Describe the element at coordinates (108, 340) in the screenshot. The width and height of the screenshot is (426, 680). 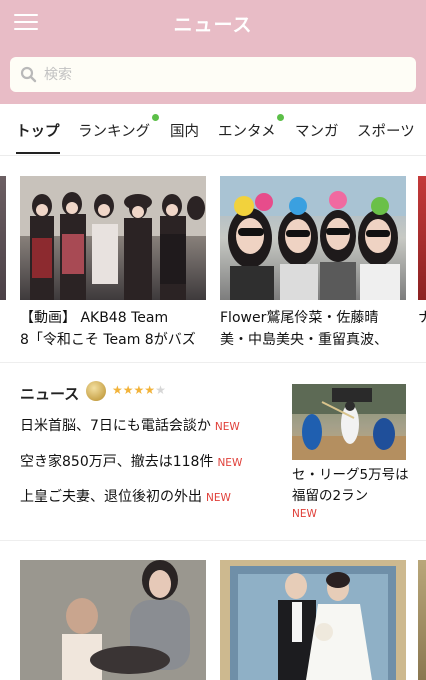
I see `caption-line: 8「令和こそ Team 8がバズ` at that location.